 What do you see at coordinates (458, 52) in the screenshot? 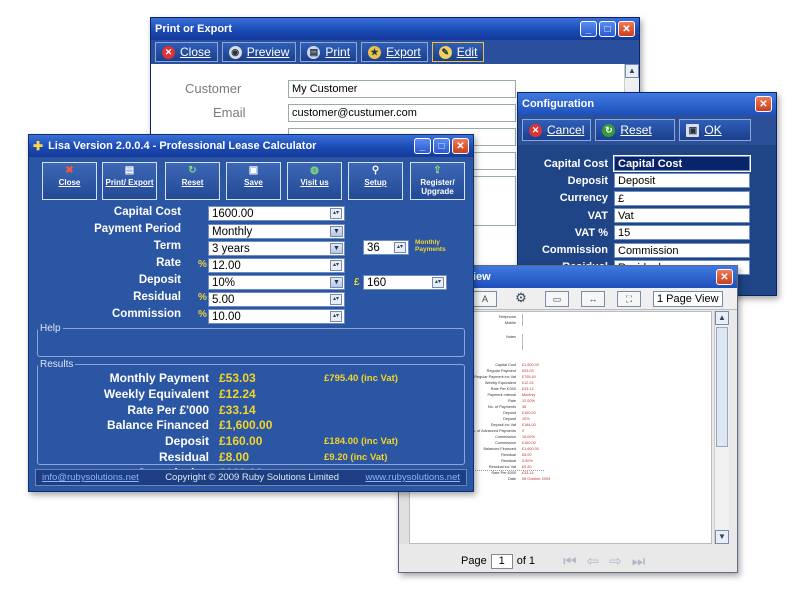
I see `edit-button: ✎ Edit` at bounding box center [458, 52].